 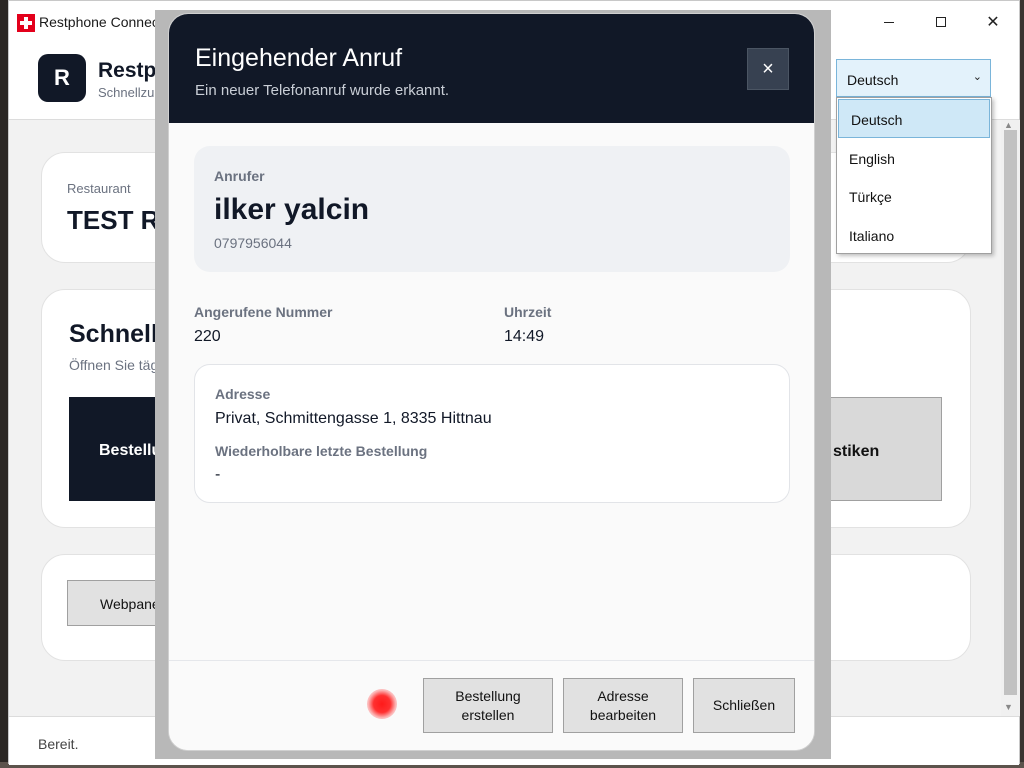 I want to click on restaurant-label: Restaurant, so click(x=99, y=188).